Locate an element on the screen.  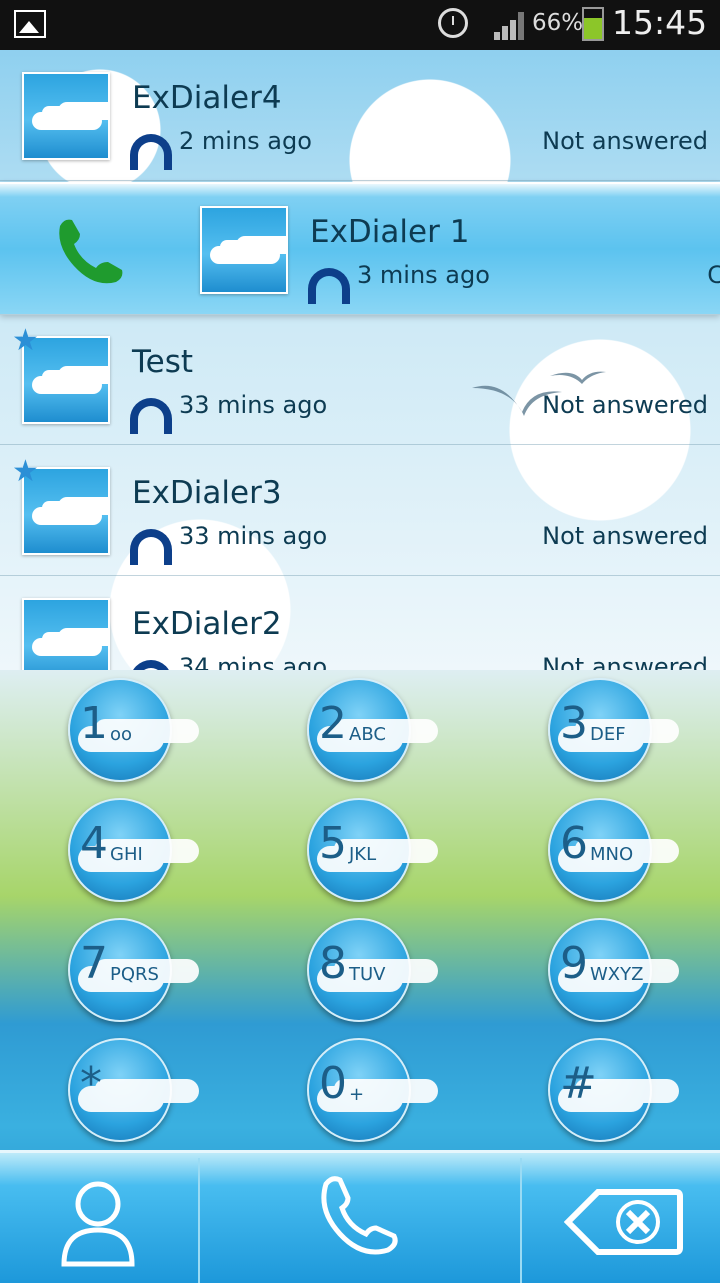
contact-name: ExDialer4 is located at coordinates (207, 98).